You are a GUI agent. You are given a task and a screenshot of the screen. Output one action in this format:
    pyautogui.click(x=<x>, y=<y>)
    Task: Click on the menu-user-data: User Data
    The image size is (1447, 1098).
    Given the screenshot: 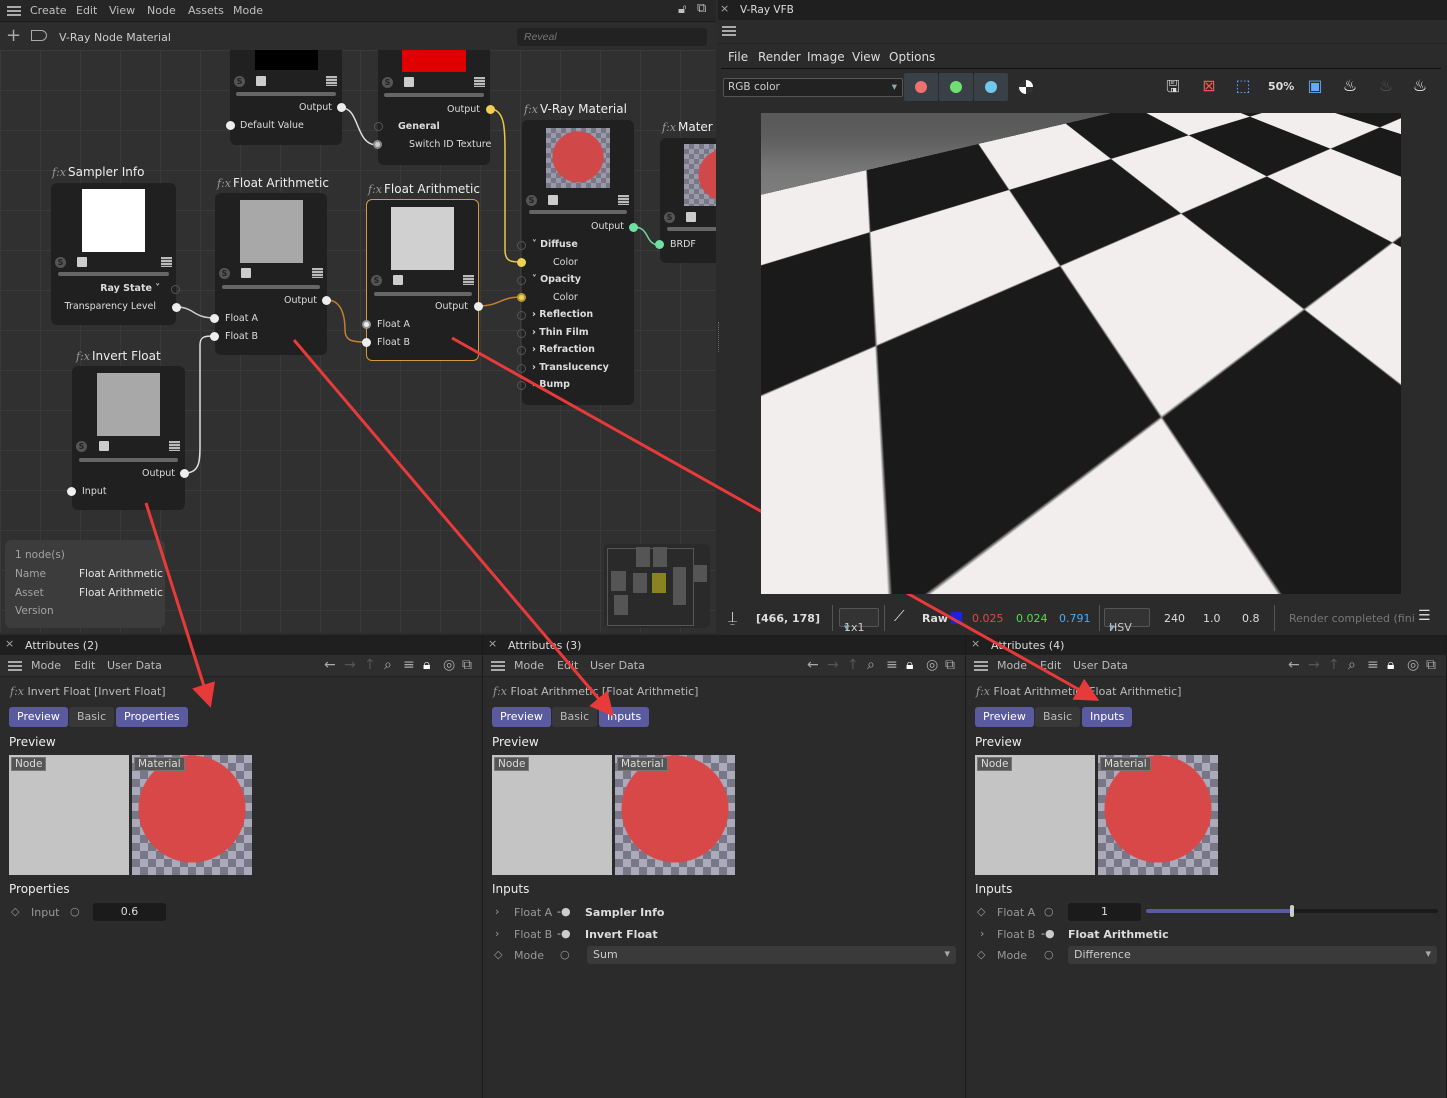 What is the action you would take?
    pyautogui.click(x=617, y=665)
    